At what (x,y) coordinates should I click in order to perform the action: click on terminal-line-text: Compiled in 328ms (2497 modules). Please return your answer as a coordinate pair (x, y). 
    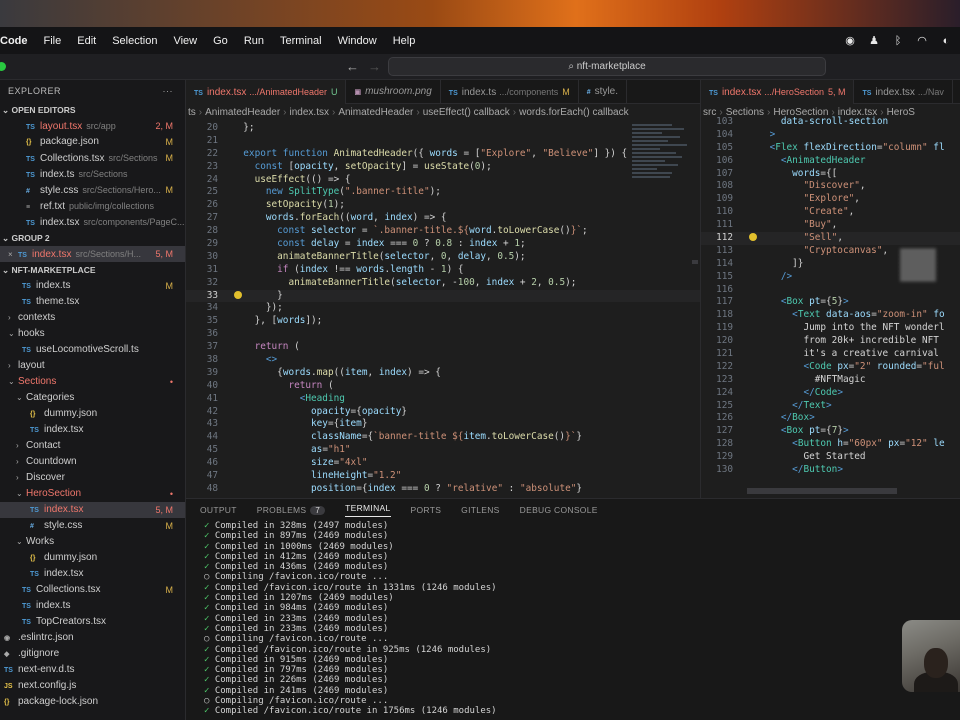
    Looking at the image, I should click on (301, 526).